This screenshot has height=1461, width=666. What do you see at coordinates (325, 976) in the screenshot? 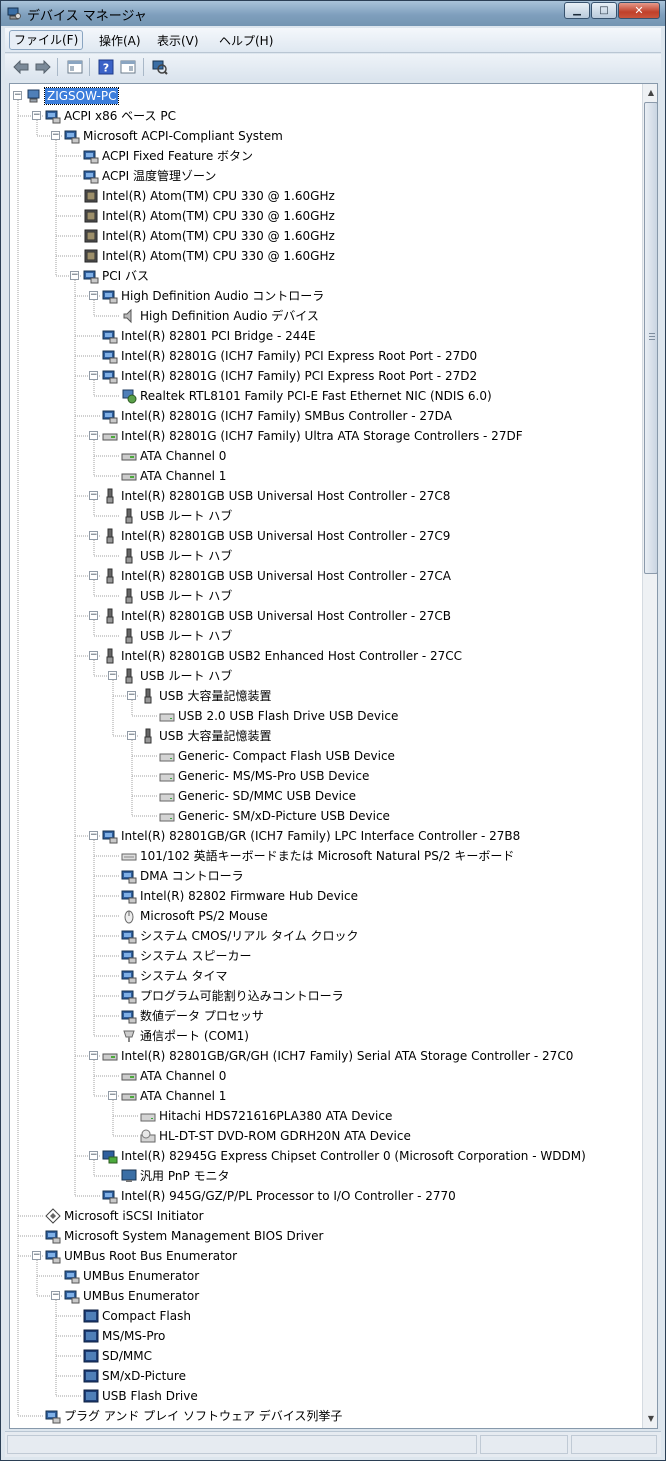
I see `tree-node: システム タイマ` at bounding box center [325, 976].